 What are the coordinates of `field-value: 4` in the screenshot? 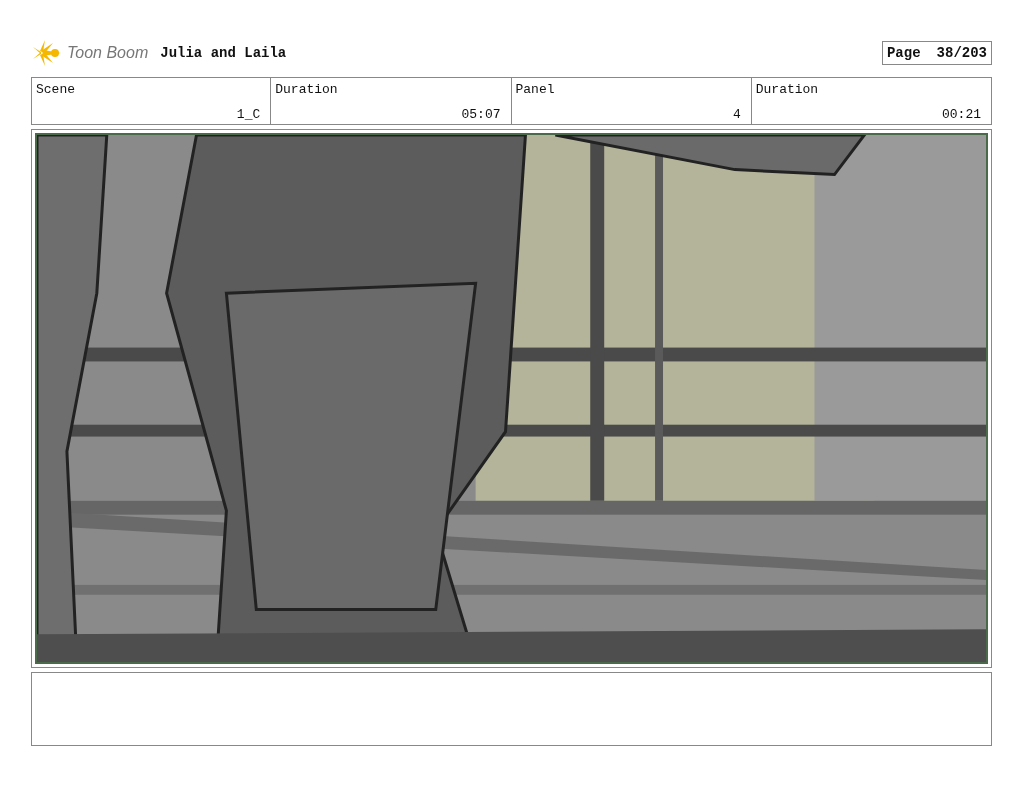 It's located at (736, 114).